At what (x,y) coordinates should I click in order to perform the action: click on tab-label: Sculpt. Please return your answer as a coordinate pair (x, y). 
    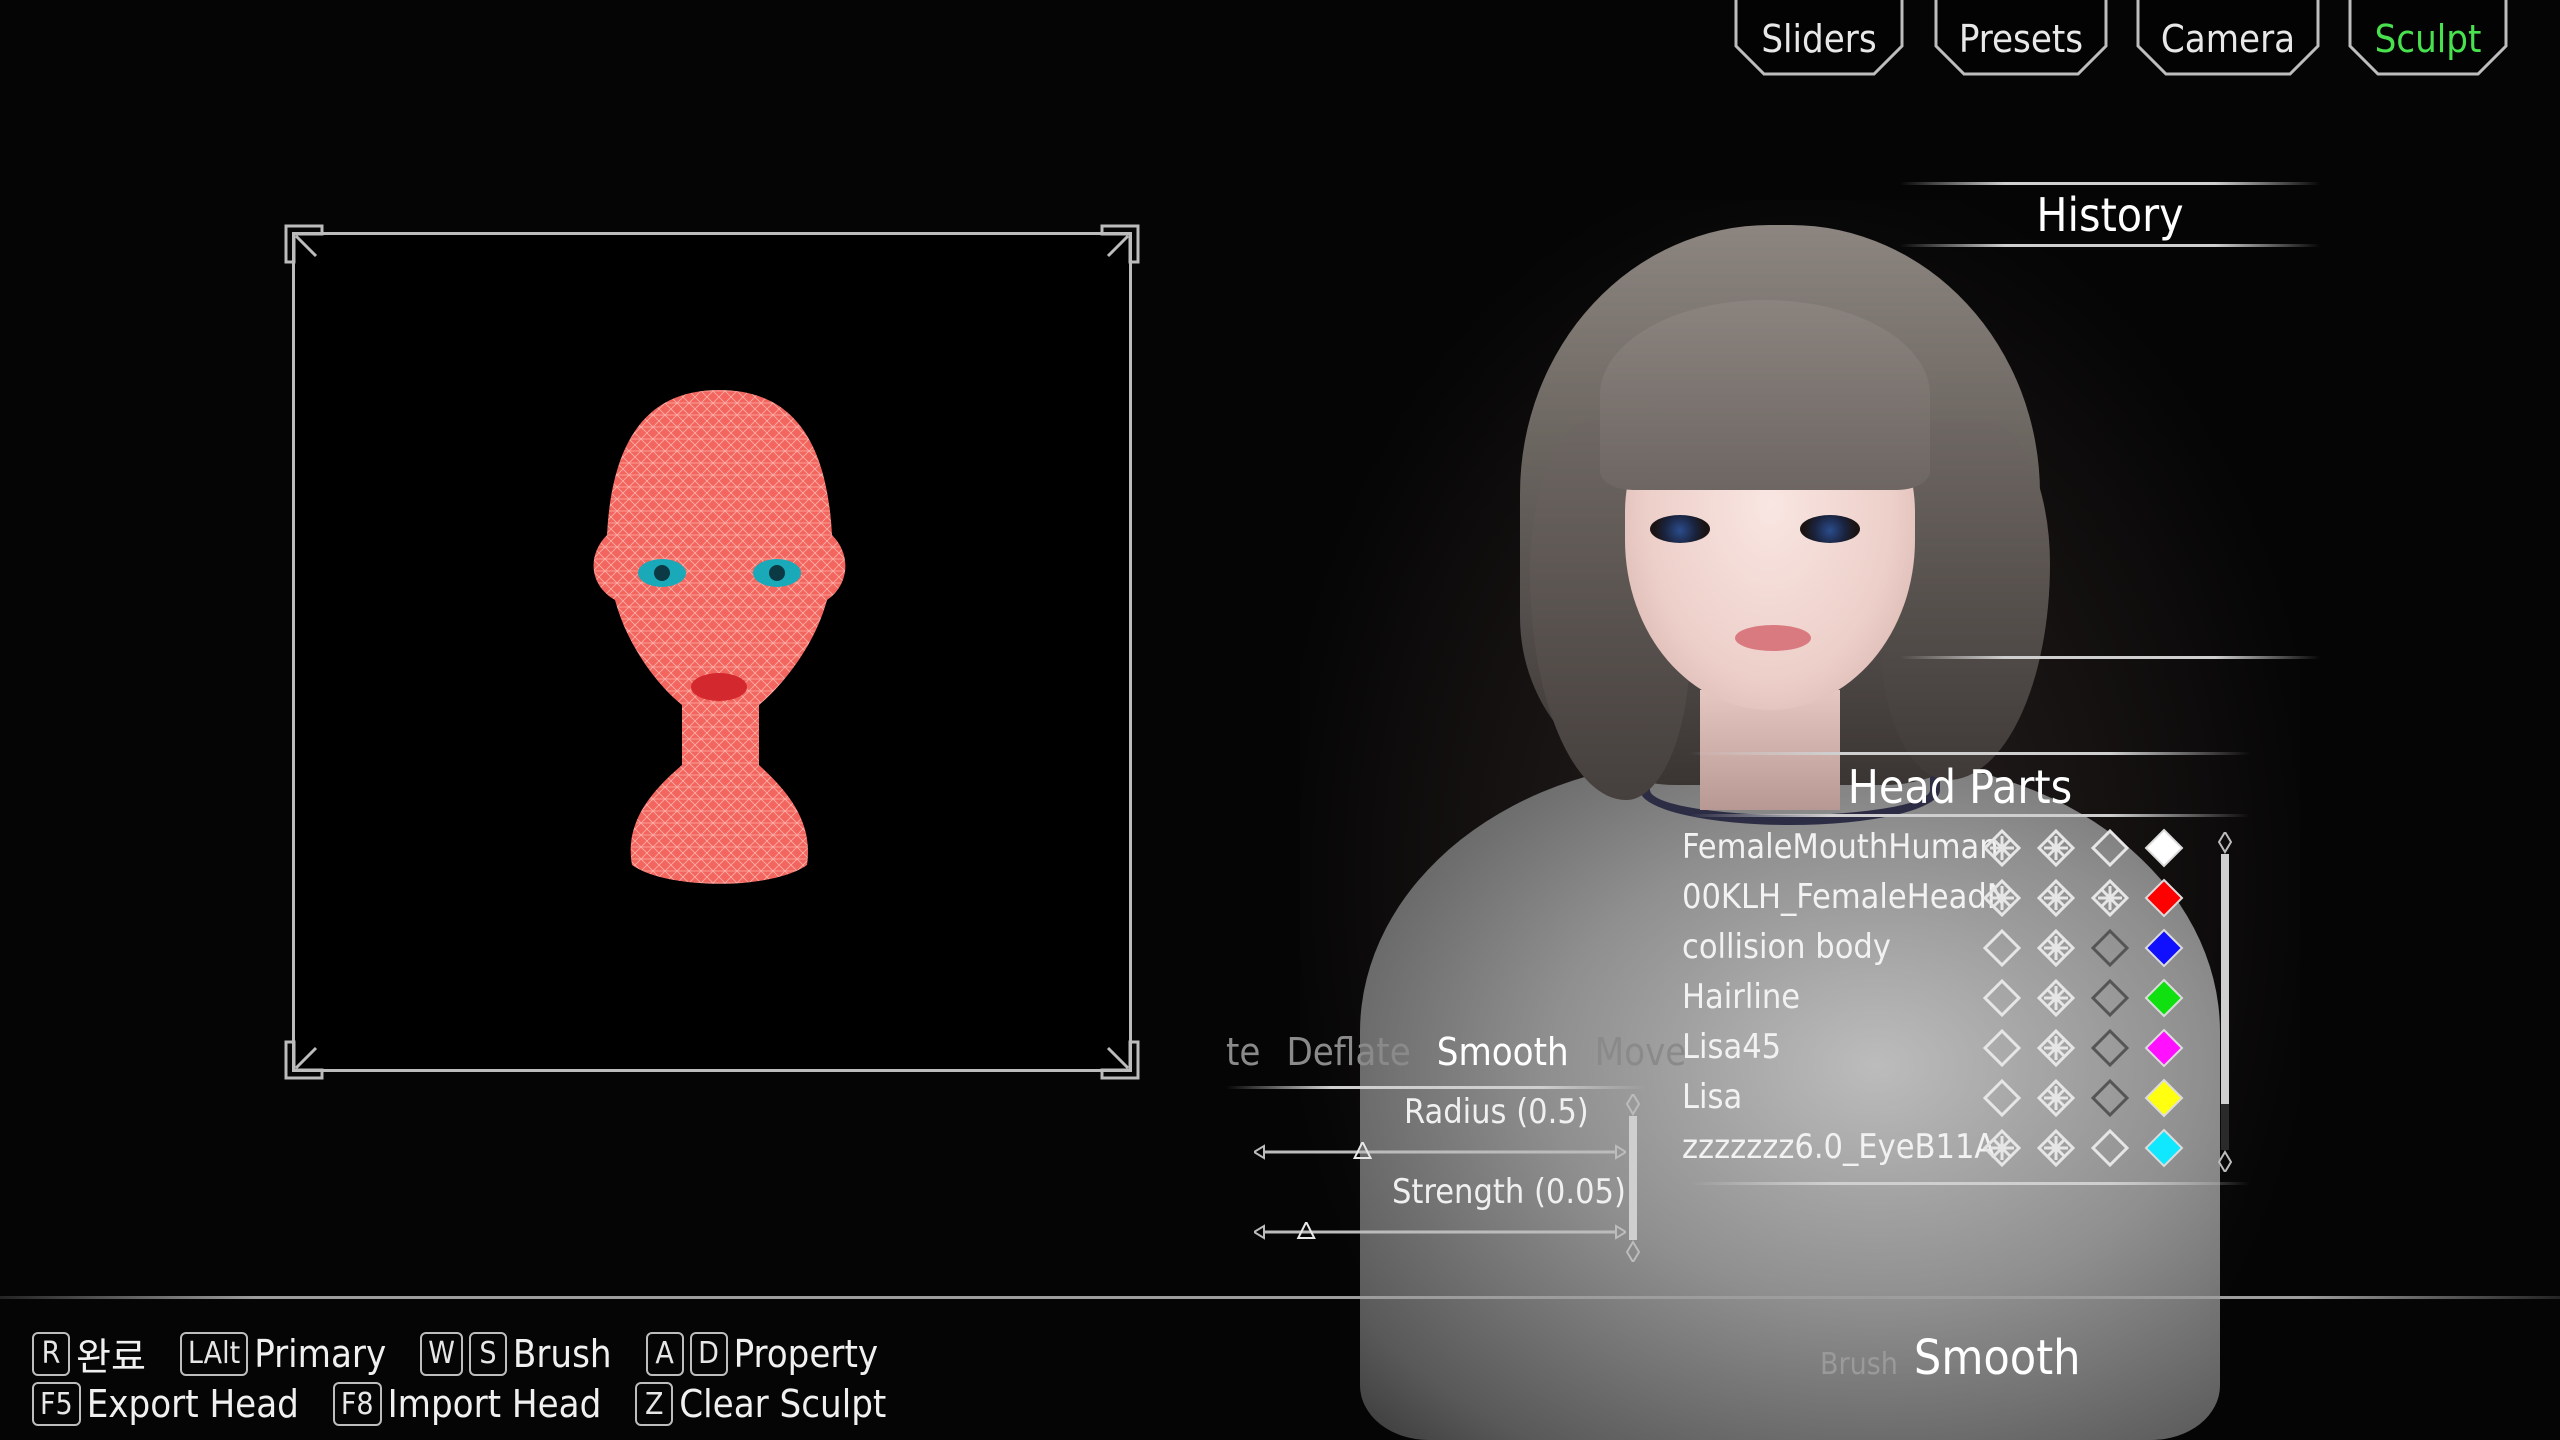
    Looking at the image, I should click on (2428, 39).